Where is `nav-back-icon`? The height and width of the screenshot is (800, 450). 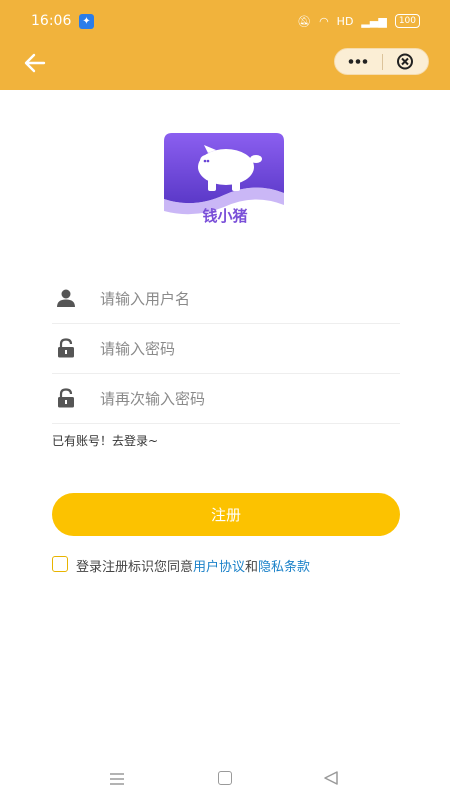
nav-back-icon is located at coordinates (331, 778).